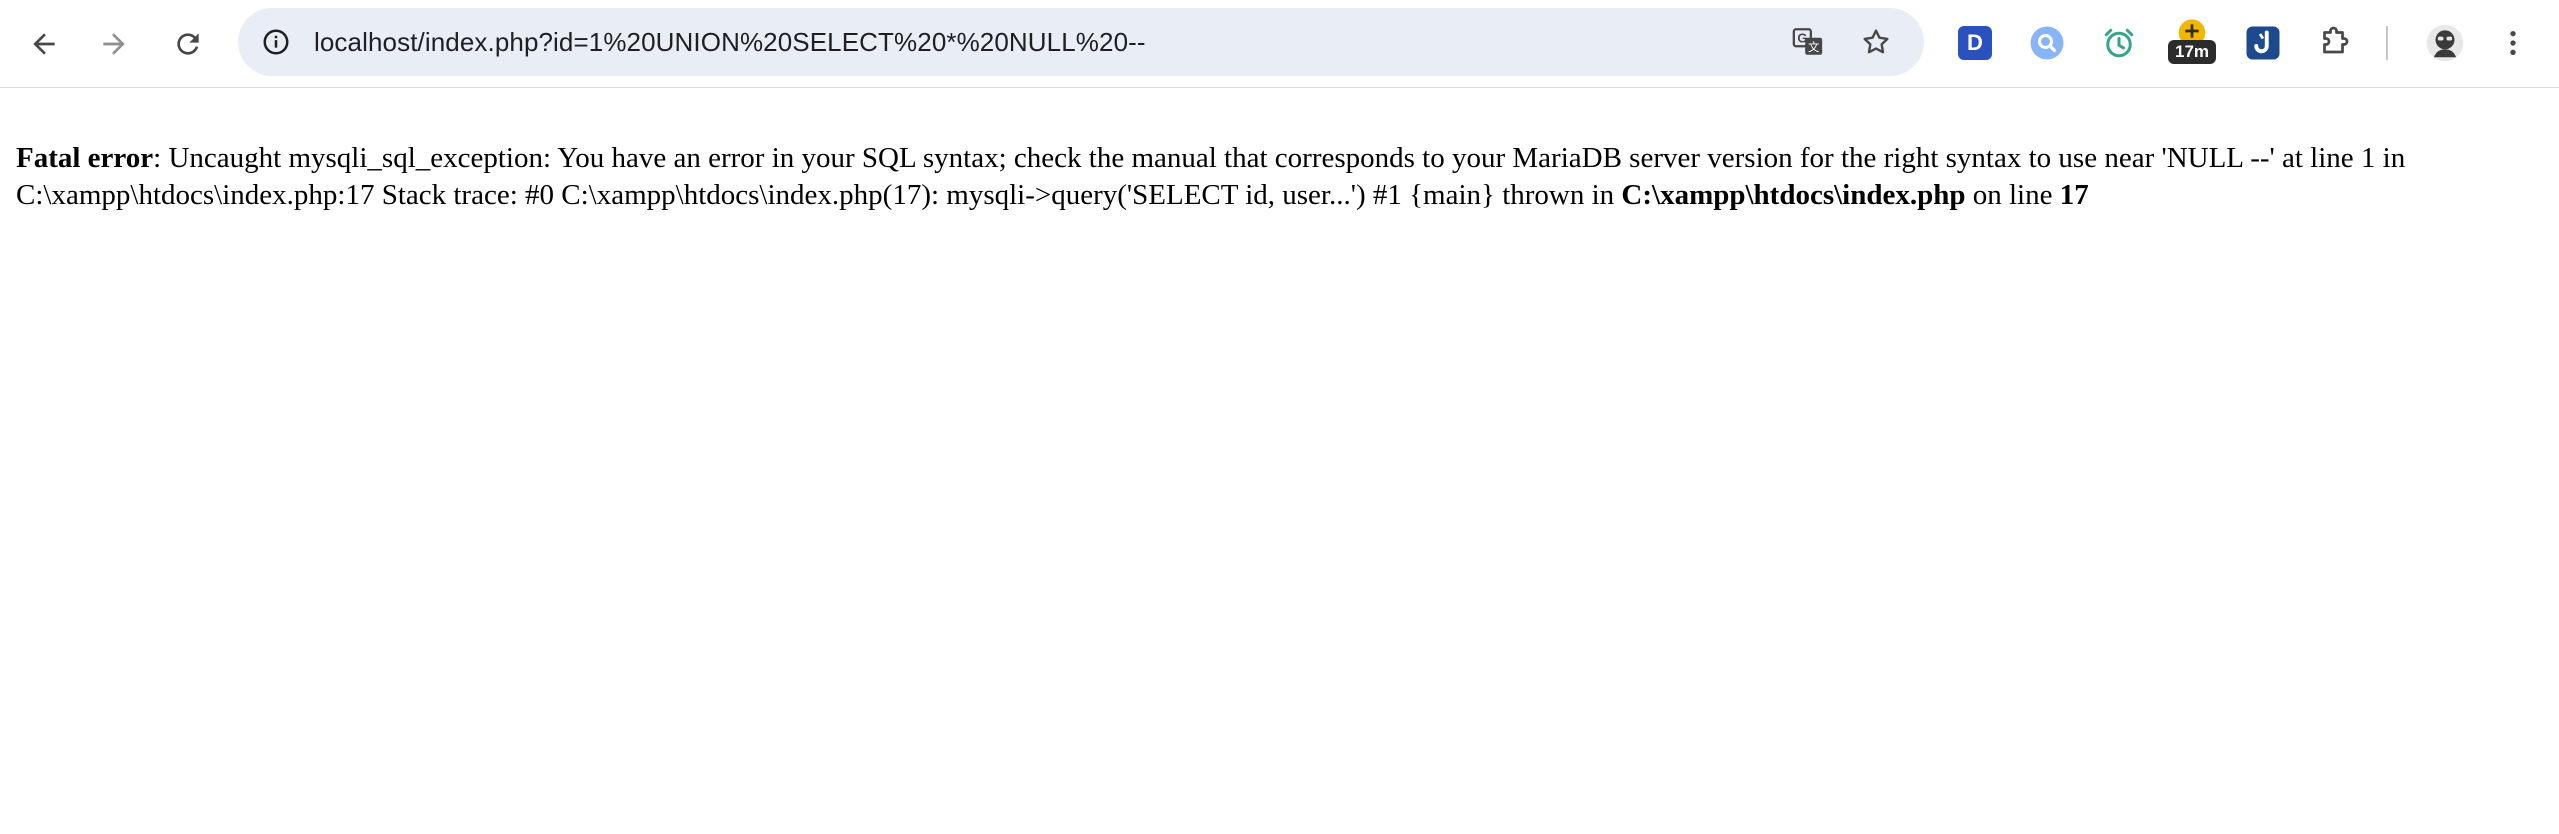 This screenshot has height=834, width=2559. I want to click on translate-icon: G 文, so click(1807, 41).